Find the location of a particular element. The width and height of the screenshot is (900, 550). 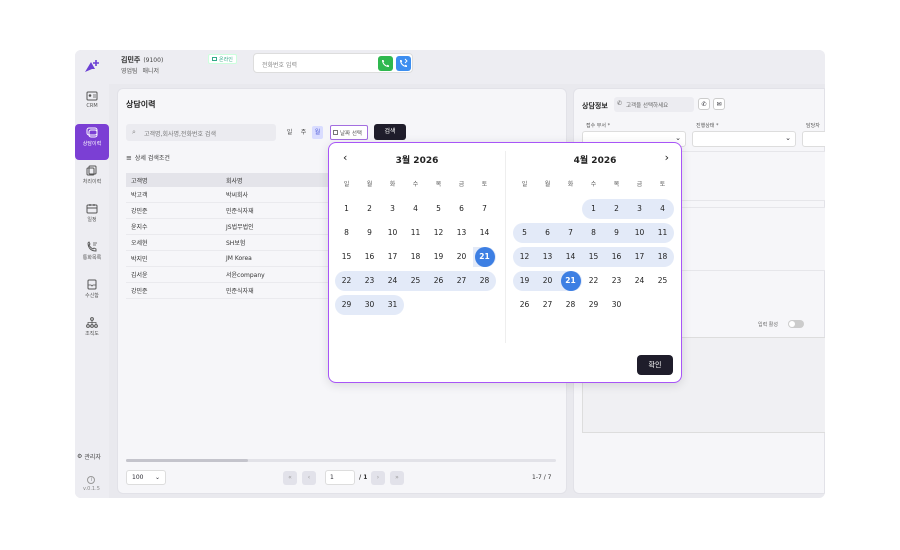

page-number-input: 1 is located at coordinates (340, 477).